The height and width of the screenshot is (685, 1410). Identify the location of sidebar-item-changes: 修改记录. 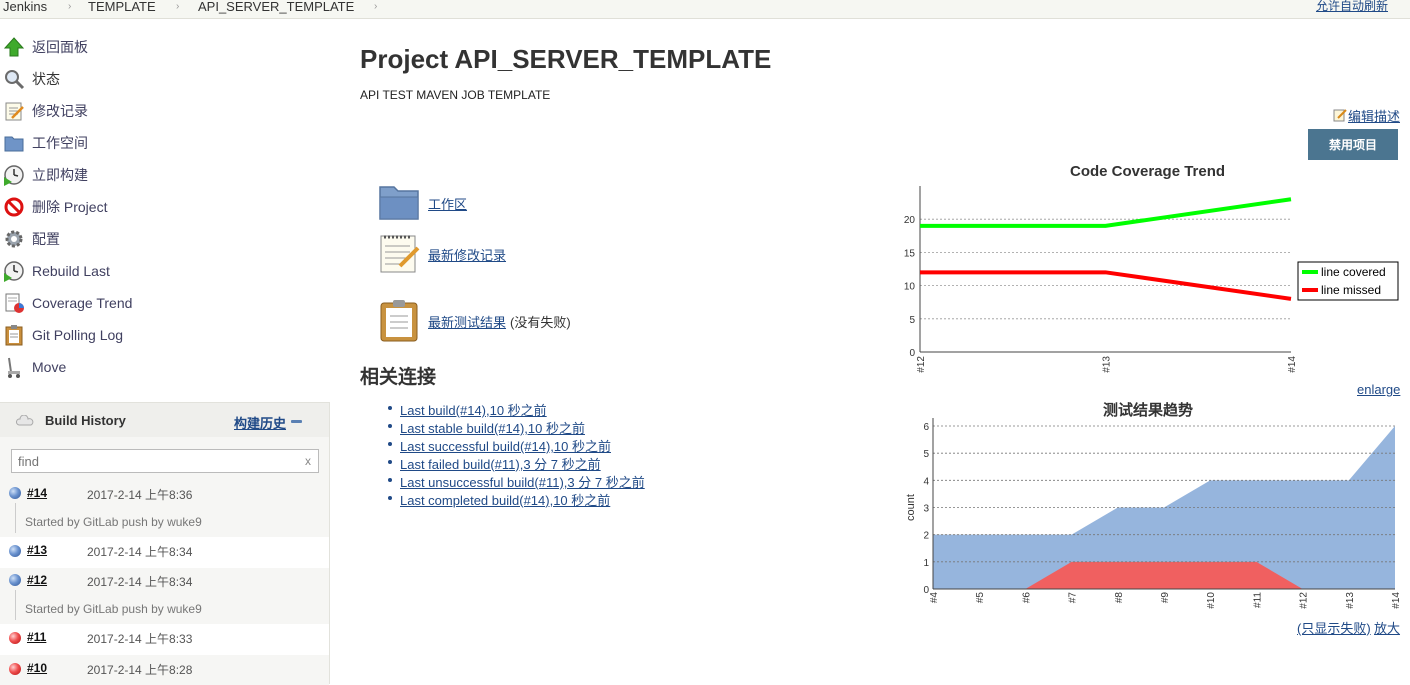
(45, 111).